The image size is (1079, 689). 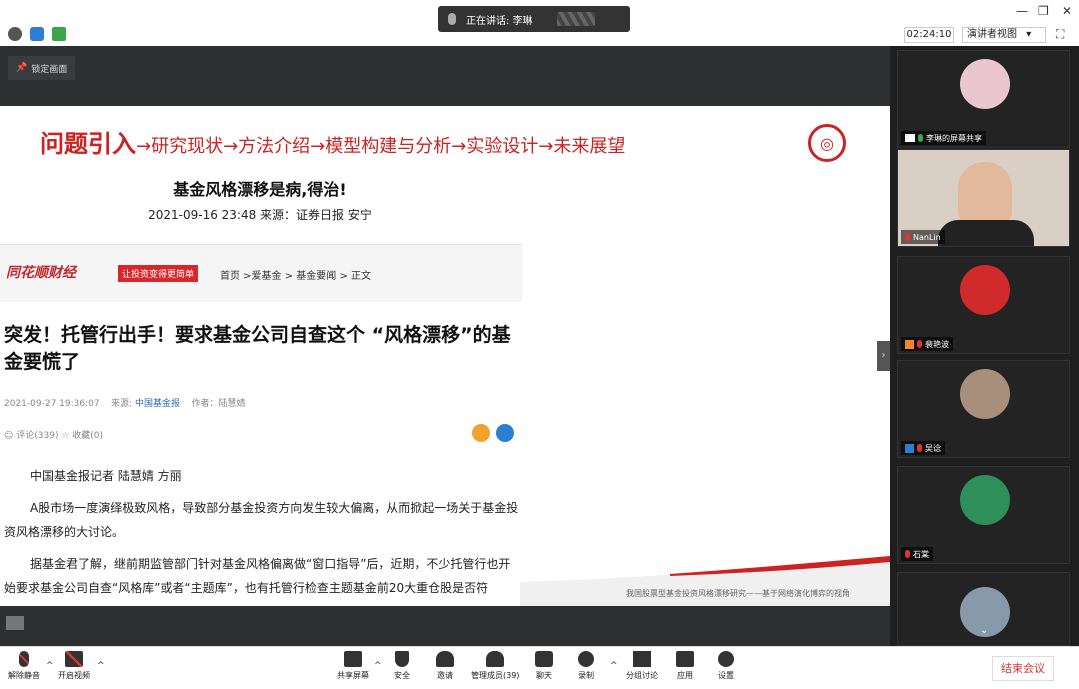 I want to click on social-stats: ☺ 评论(339) ☆ 收藏(0), so click(x=53, y=434).